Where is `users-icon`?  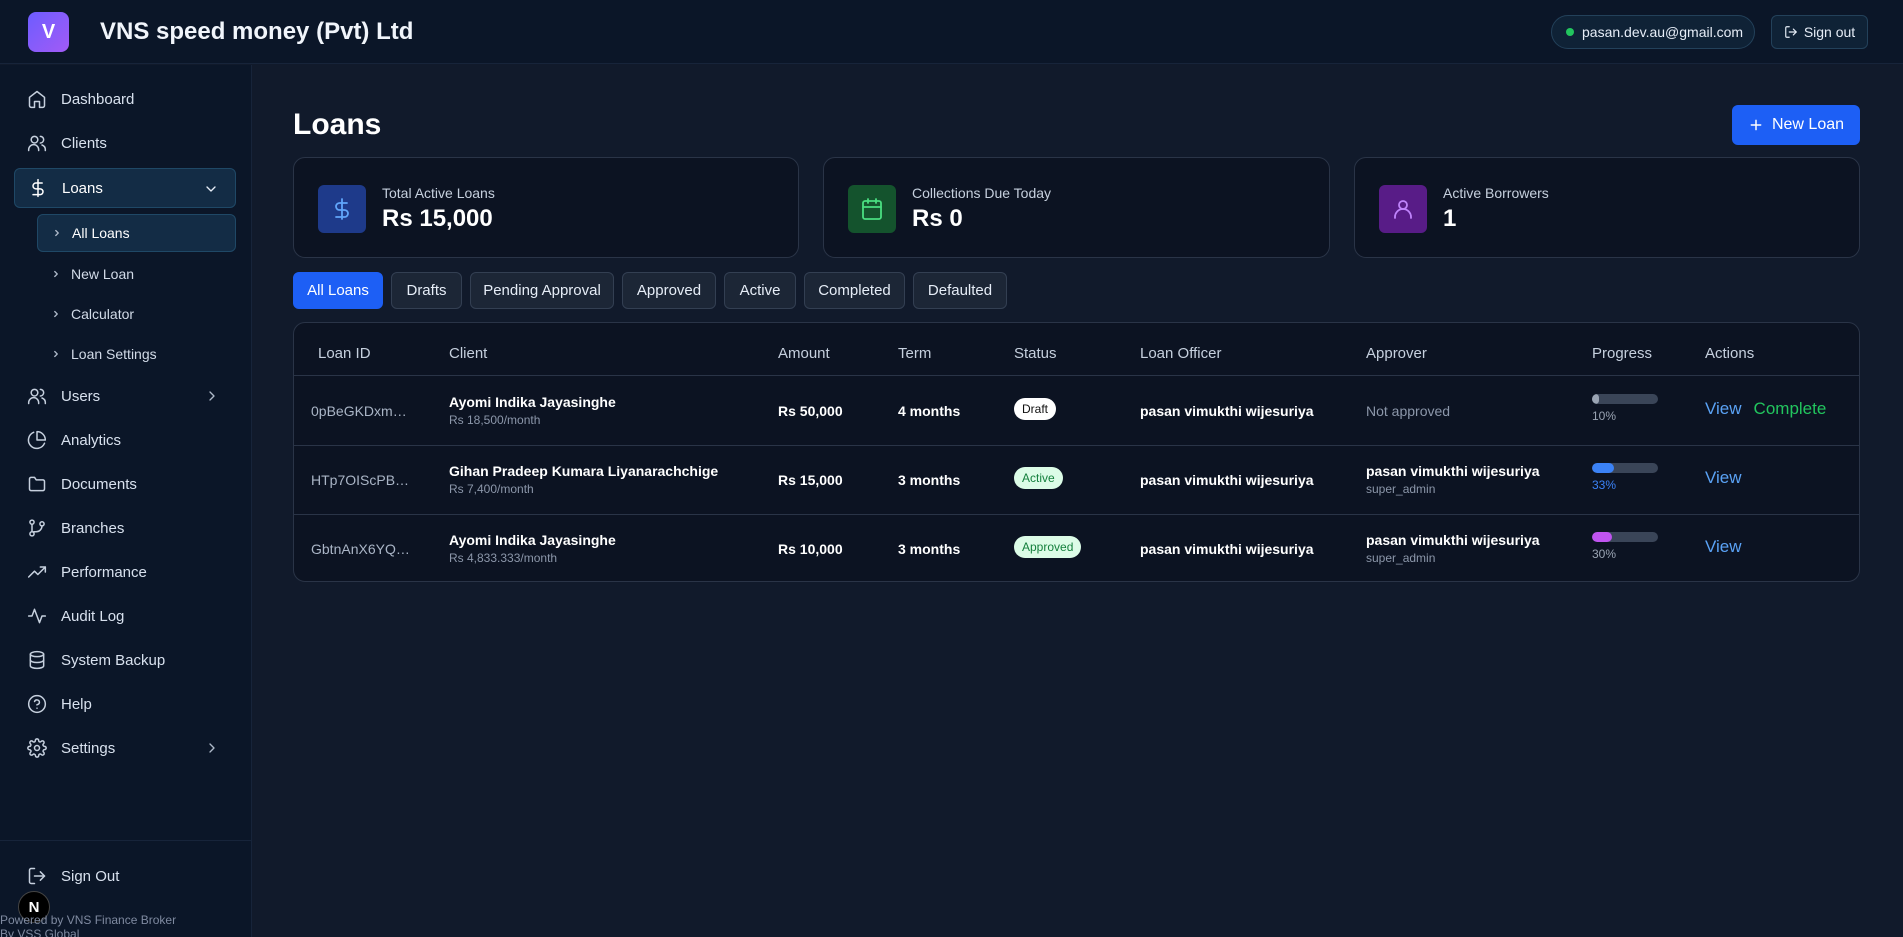 users-icon is located at coordinates (37, 396).